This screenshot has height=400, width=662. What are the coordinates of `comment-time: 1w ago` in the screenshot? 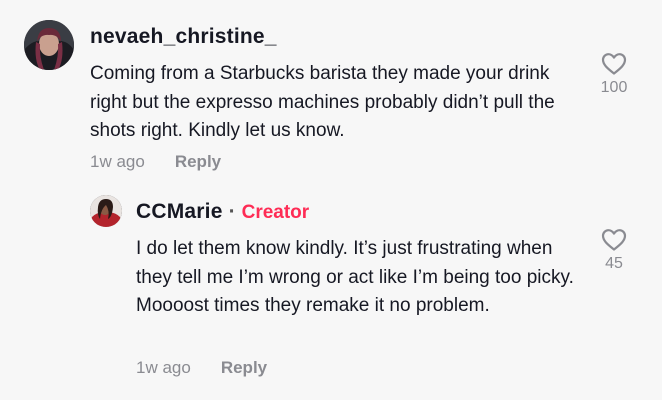 It's located at (117, 161).